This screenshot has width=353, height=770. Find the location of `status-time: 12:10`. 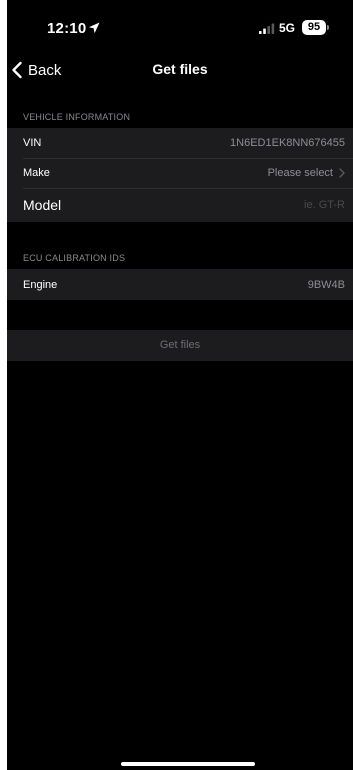

status-time: 12:10 is located at coordinates (67, 28).